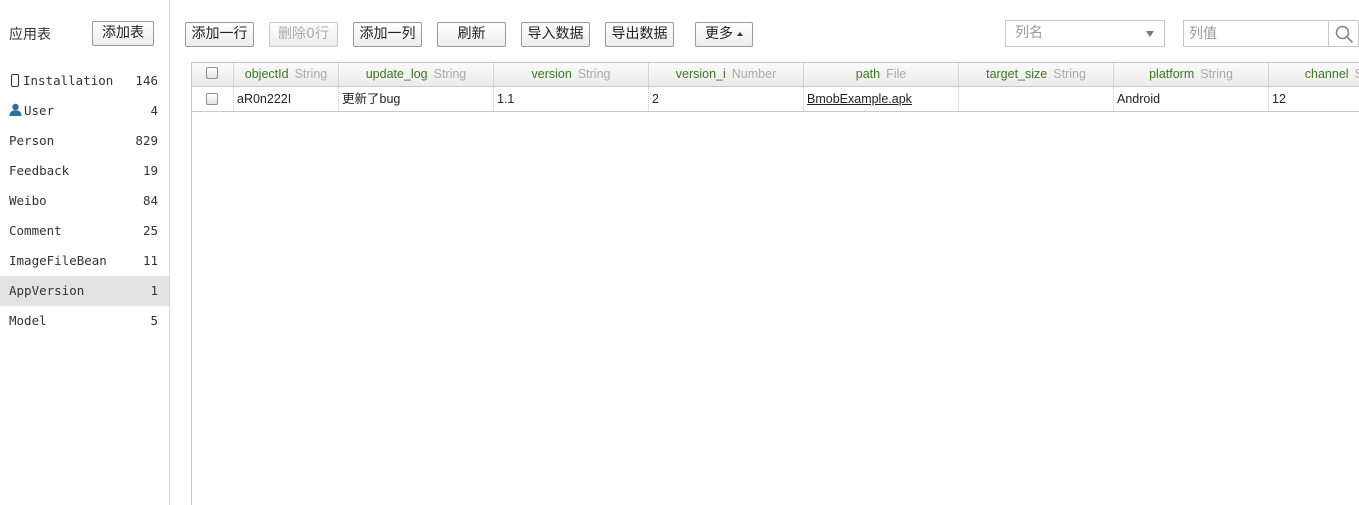 This screenshot has height=505, width=1359. What do you see at coordinates (726, 99) in the screenshot?
I see `cell-version-i: 2` at bounding box center [726, 99].